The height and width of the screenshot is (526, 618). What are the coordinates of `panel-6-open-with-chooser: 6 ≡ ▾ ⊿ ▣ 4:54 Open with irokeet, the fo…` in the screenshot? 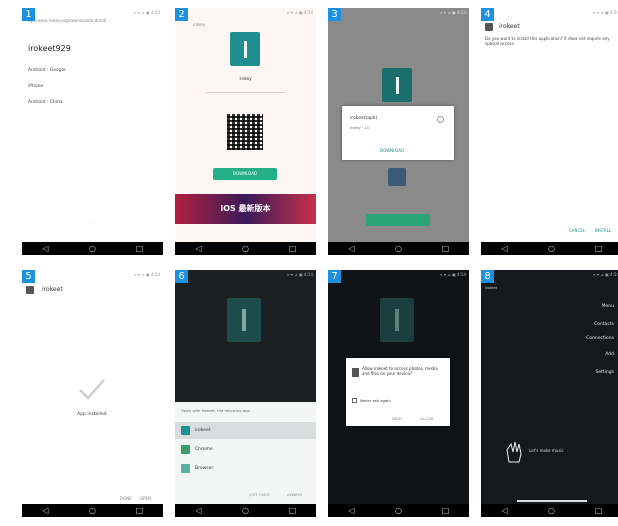 It's located at (245, 393).